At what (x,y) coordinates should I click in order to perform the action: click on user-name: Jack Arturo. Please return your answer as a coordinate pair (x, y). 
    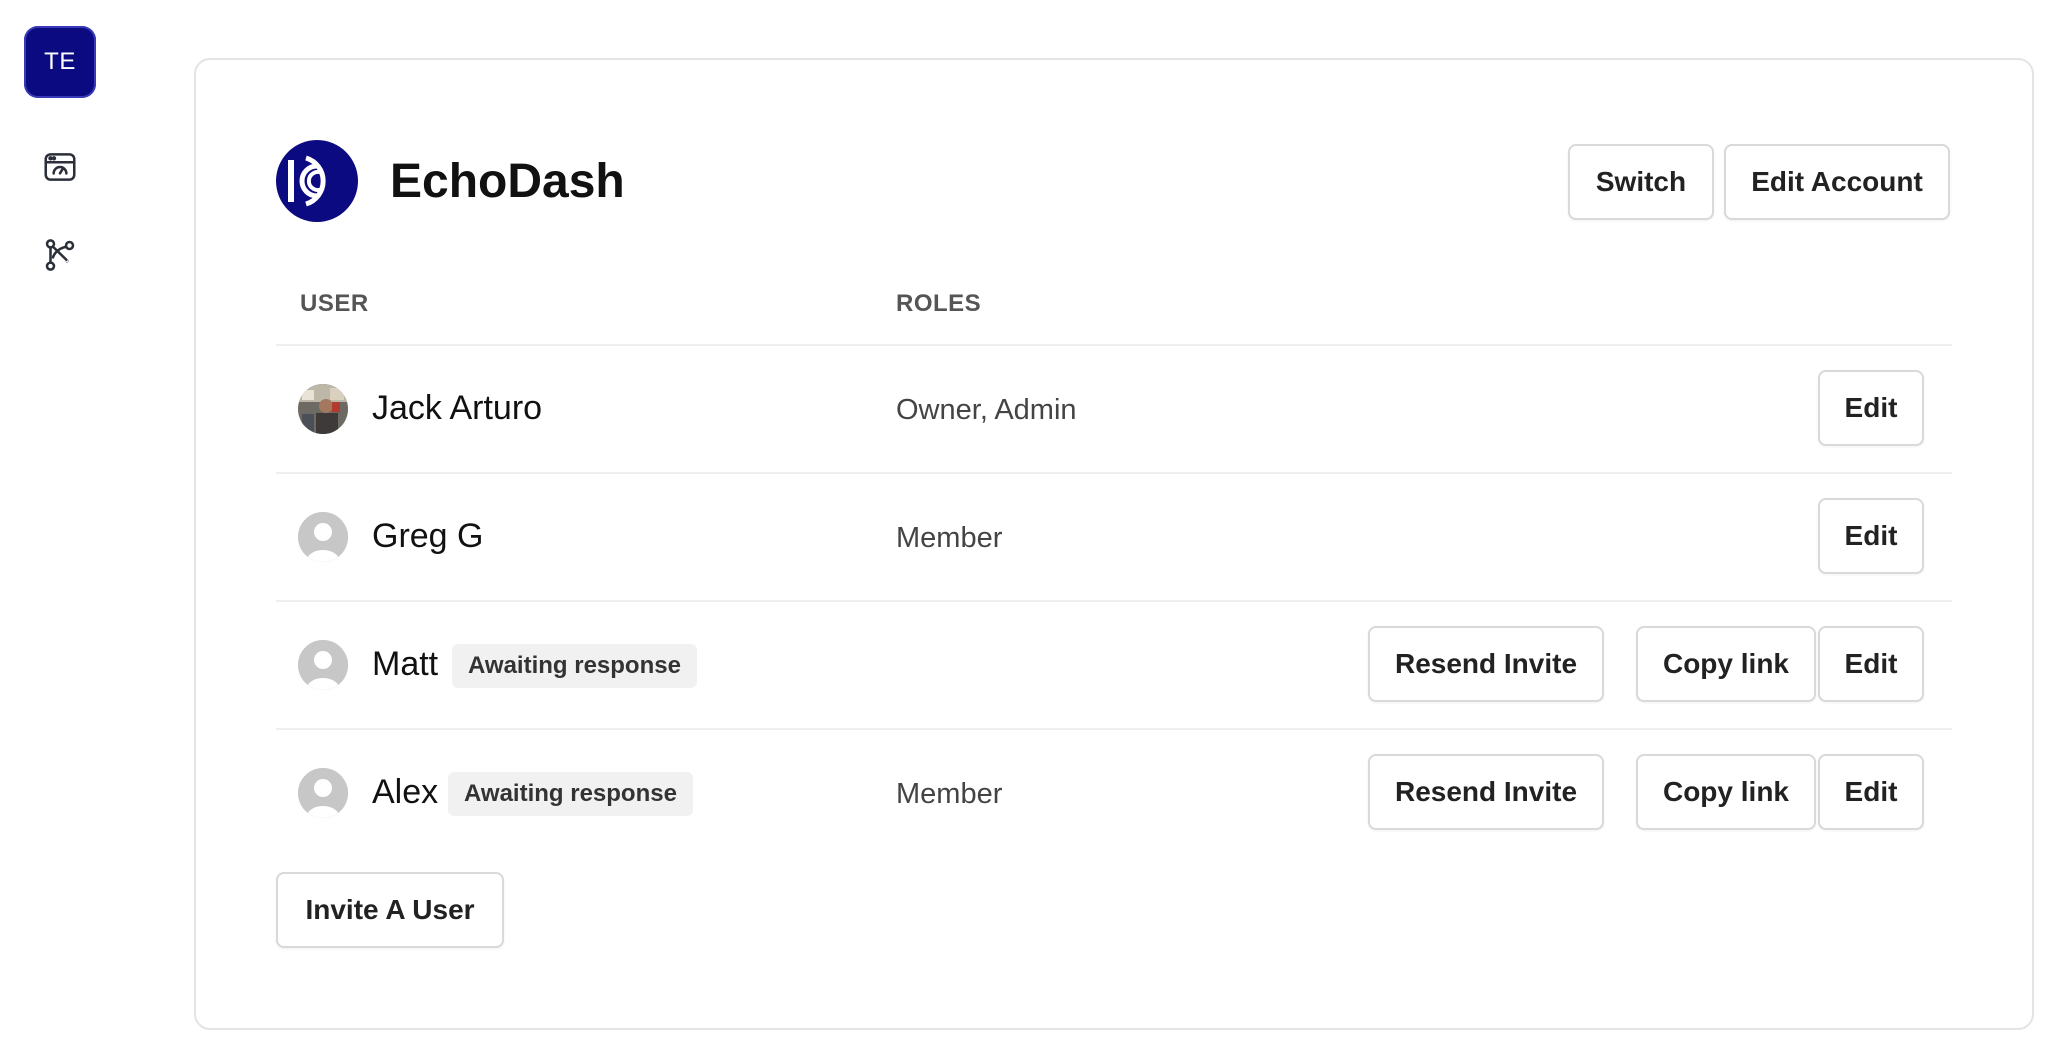
    Looking at the image, I should click on (457, 408).